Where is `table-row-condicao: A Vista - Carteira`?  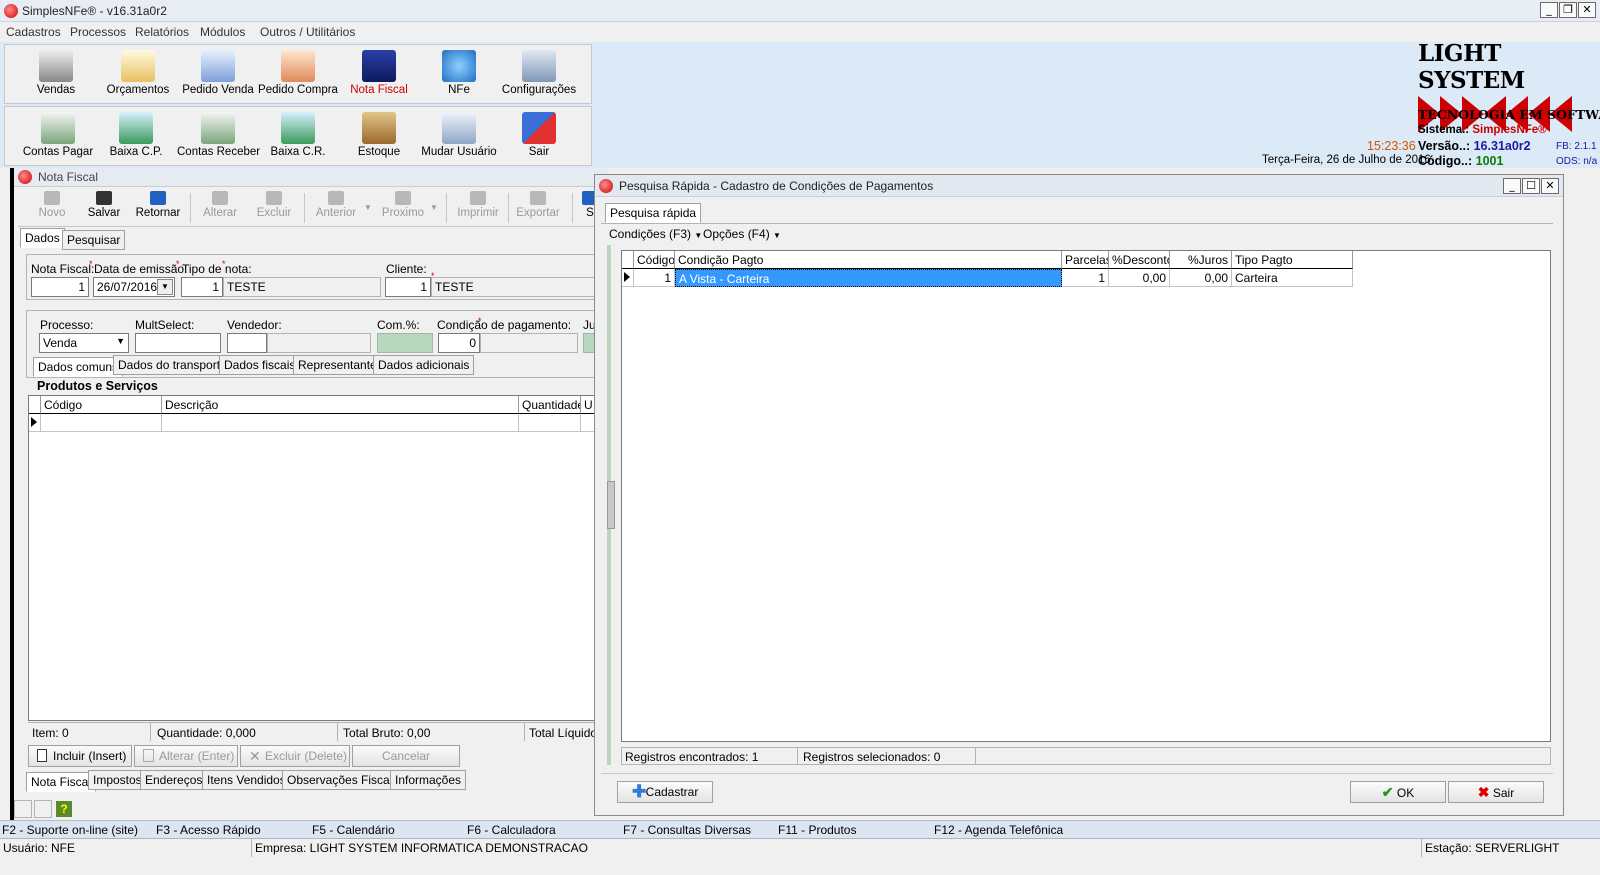 table-row-condicao: A Vista - Carteira is located at coordinates (868, 278).